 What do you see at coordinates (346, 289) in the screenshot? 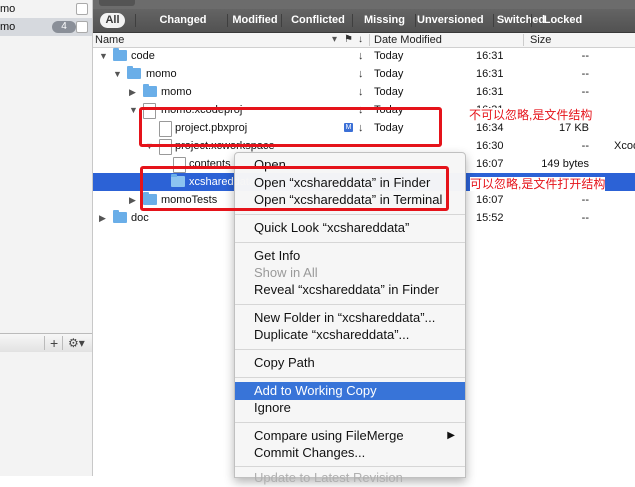
I see `menu-item-label: Reveal “xcshareddata” in Finder` at bounding box center [346, 289].